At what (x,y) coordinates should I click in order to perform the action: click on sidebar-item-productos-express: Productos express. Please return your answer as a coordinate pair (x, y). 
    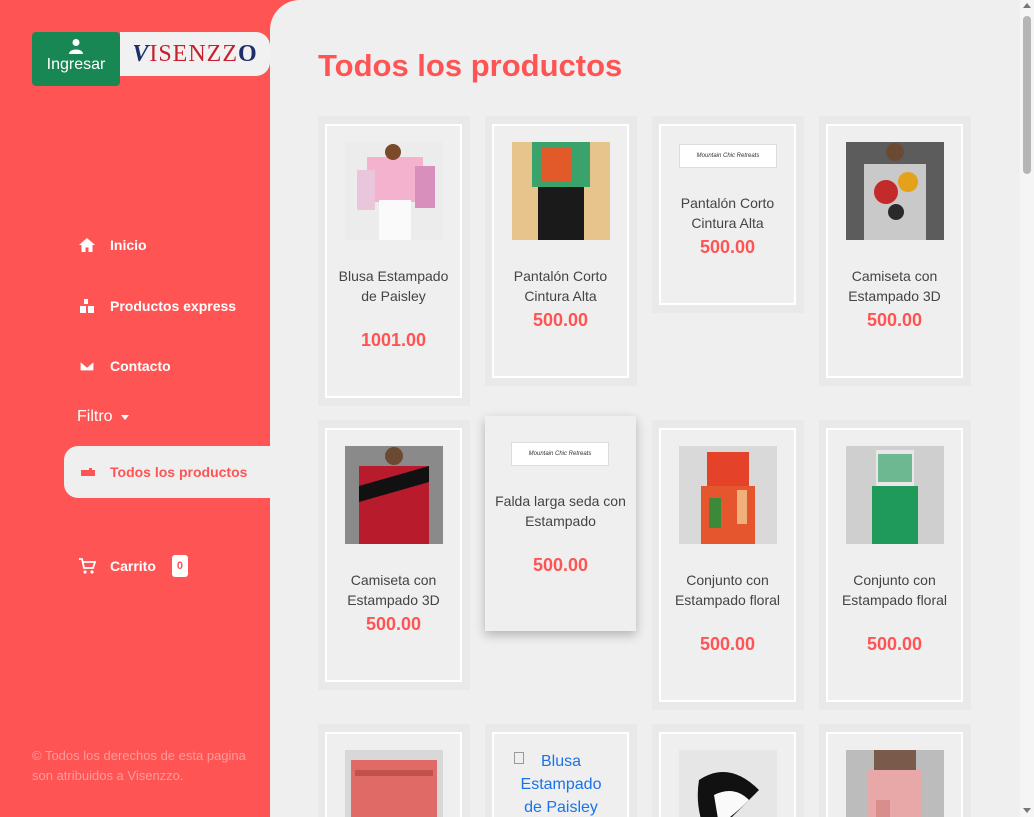
    Looking at the image, I should click on (157, 306).